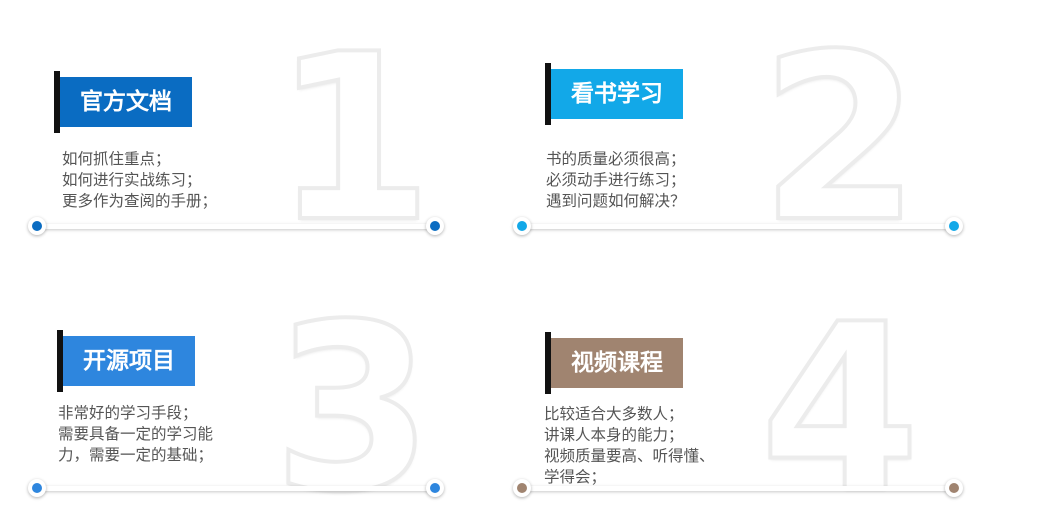 This screenshot has height=526, width=1037. I want to click on title-reading-books: 看书学习, so click(614, 94).